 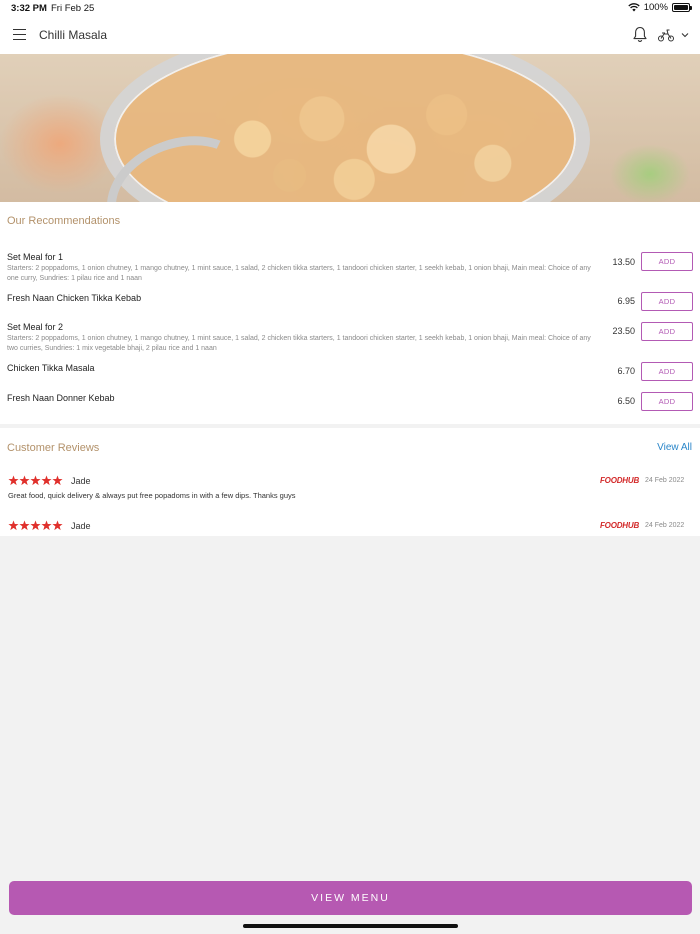 I want to click on status-date: Fri Feb 25, so click(x=73, y=8).